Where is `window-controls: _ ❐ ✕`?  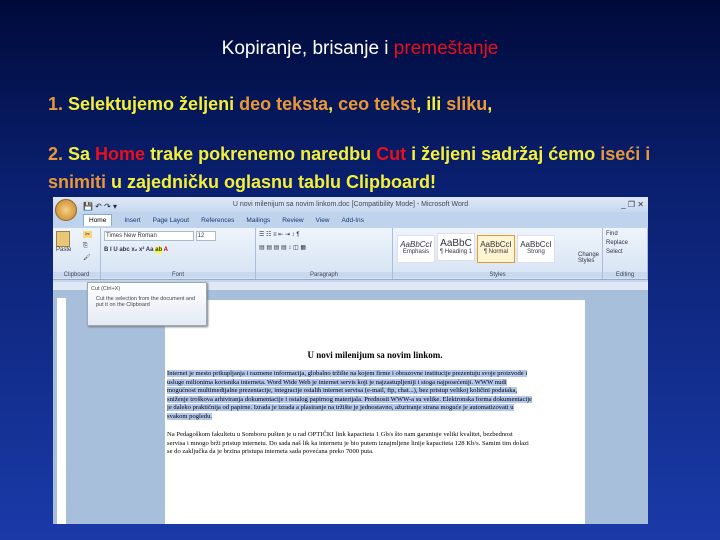 window-controls: _ ❐ ✕ is located at coordinates (632, 204).